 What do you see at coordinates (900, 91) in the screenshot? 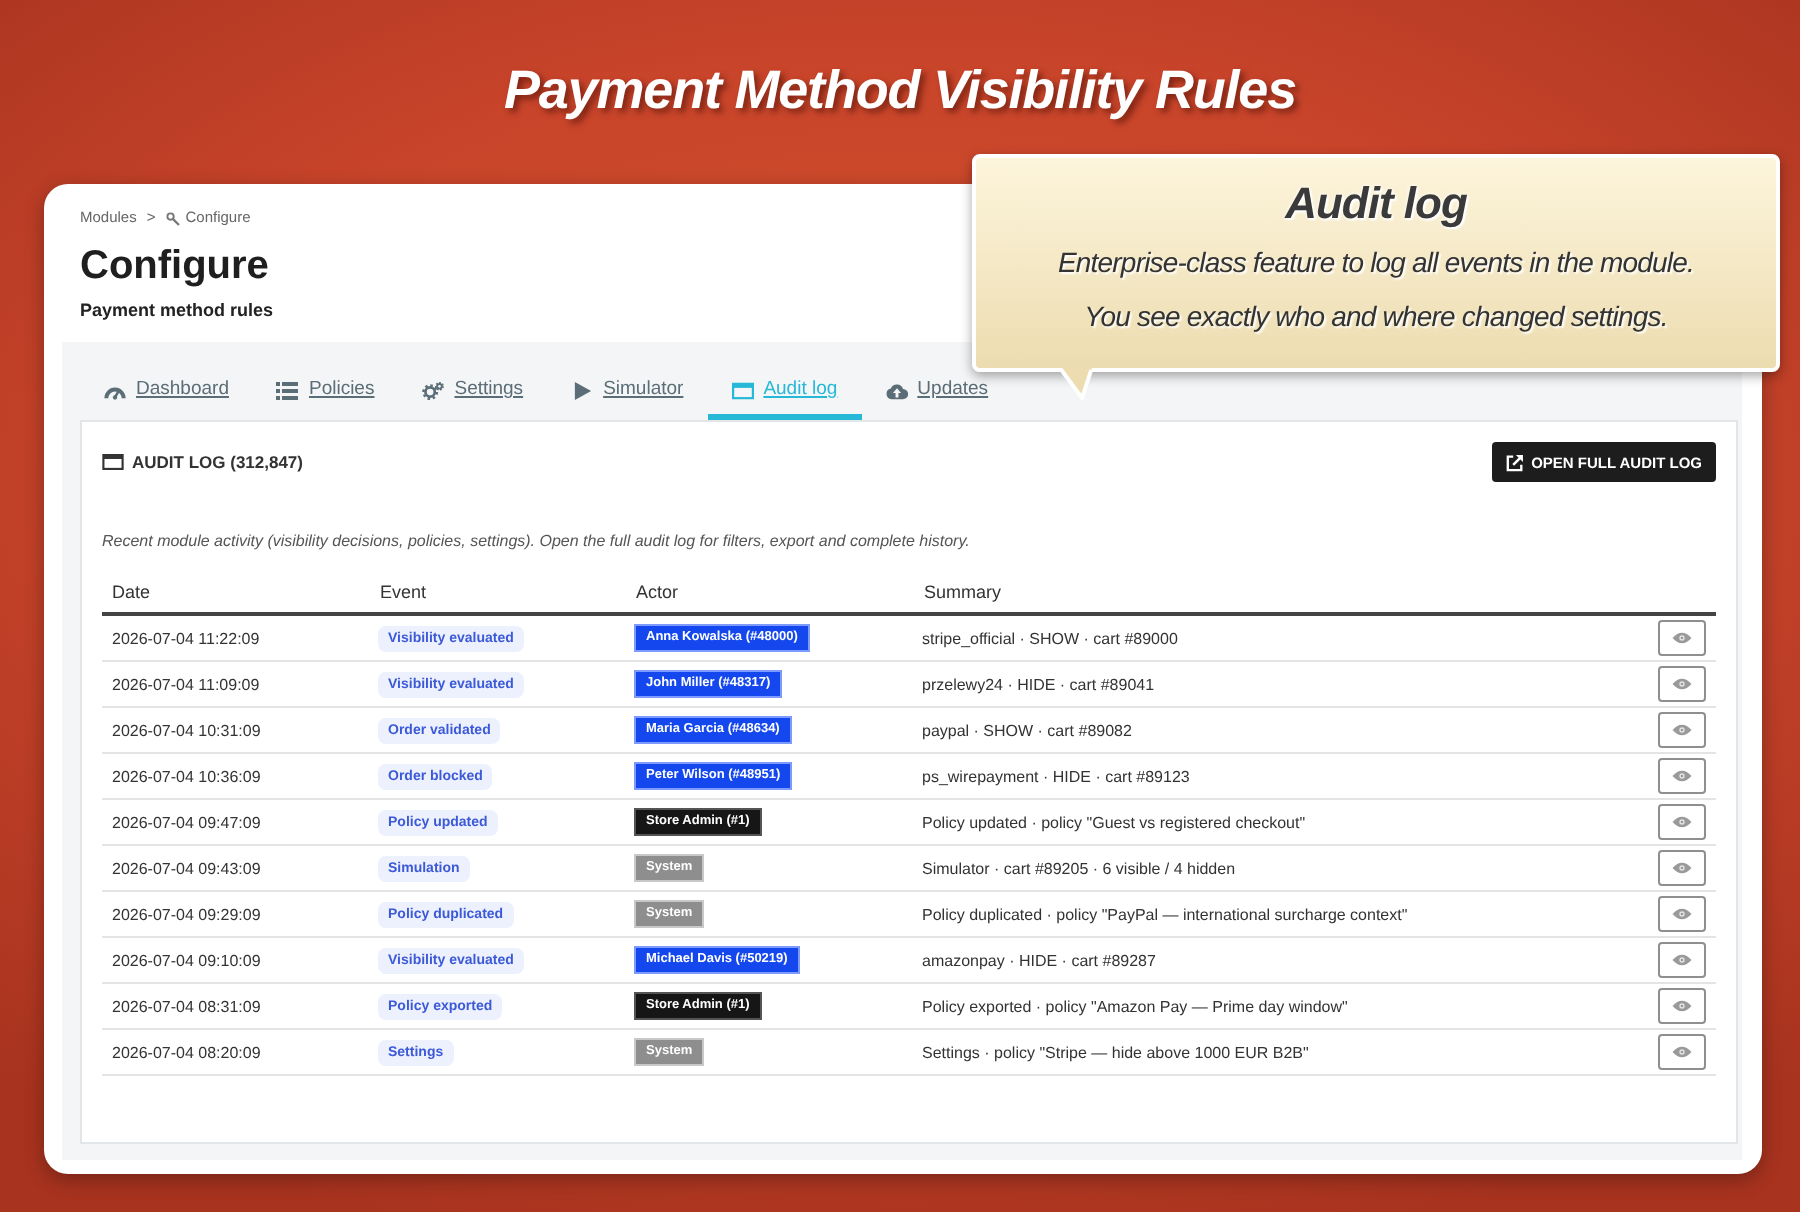
I see `page-heading: Payment Method Visibility Rules` at bounding box center [900, 91].